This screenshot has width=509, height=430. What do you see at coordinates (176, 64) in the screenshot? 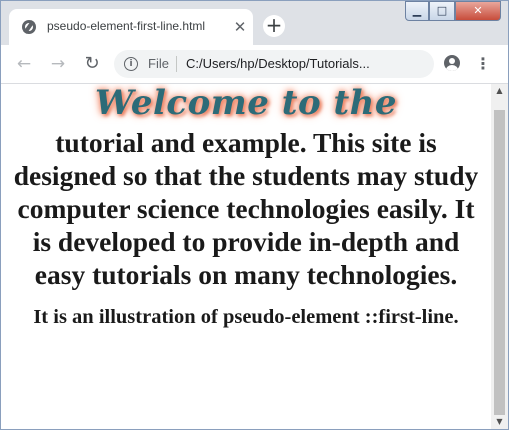
I see `omnibox-divider` at bounding box center [176, 64].